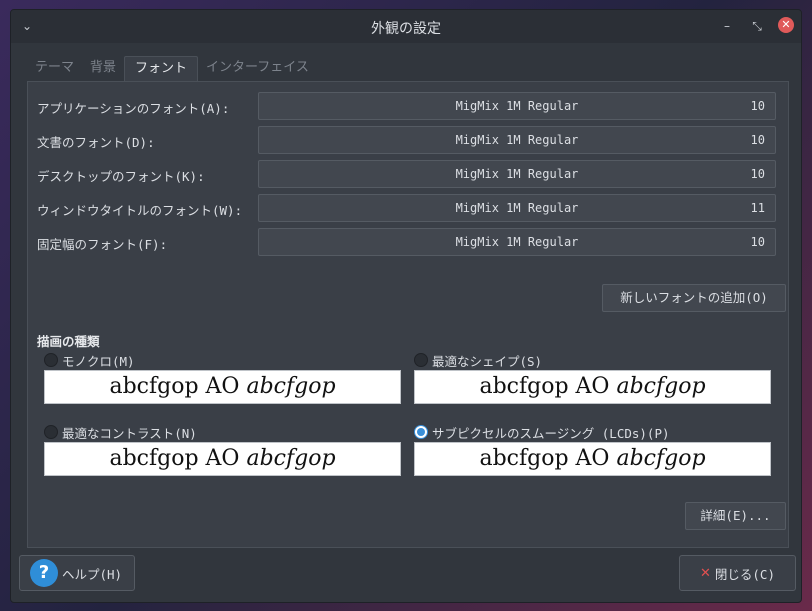  What do you see at coordinates (92, 574) in the screenshot?
I see `help-label: ヘルプ(H)` at bounding box center [92, 574].